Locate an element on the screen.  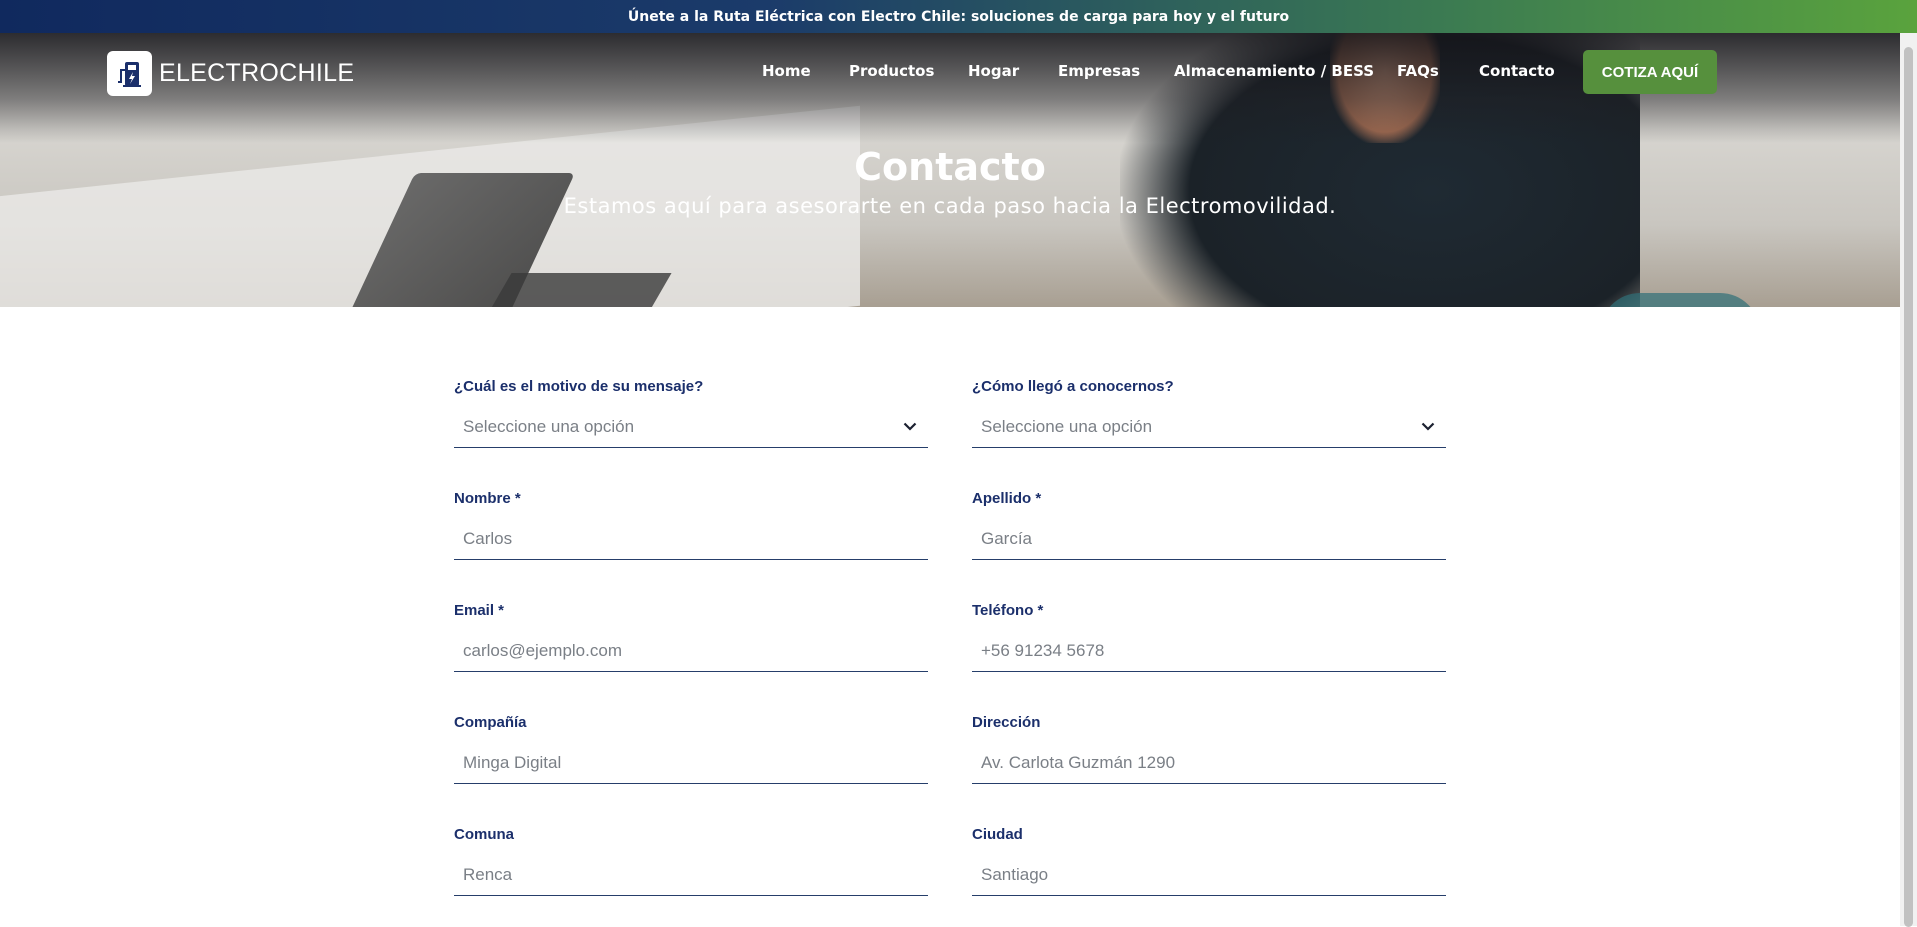
apellido-input: García is located at coordinates (1209, 539).